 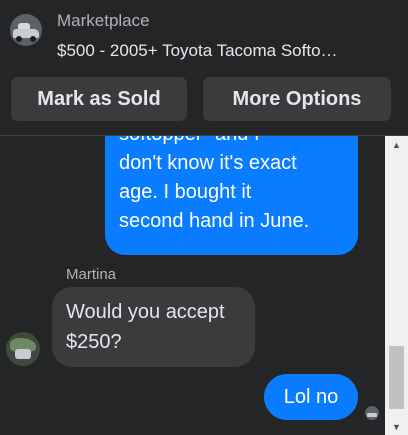 What do you see at coordinates (103, 20) in the screenshot?
I see `marketplace-label: Marketplace` at bounding box center [103, 20].